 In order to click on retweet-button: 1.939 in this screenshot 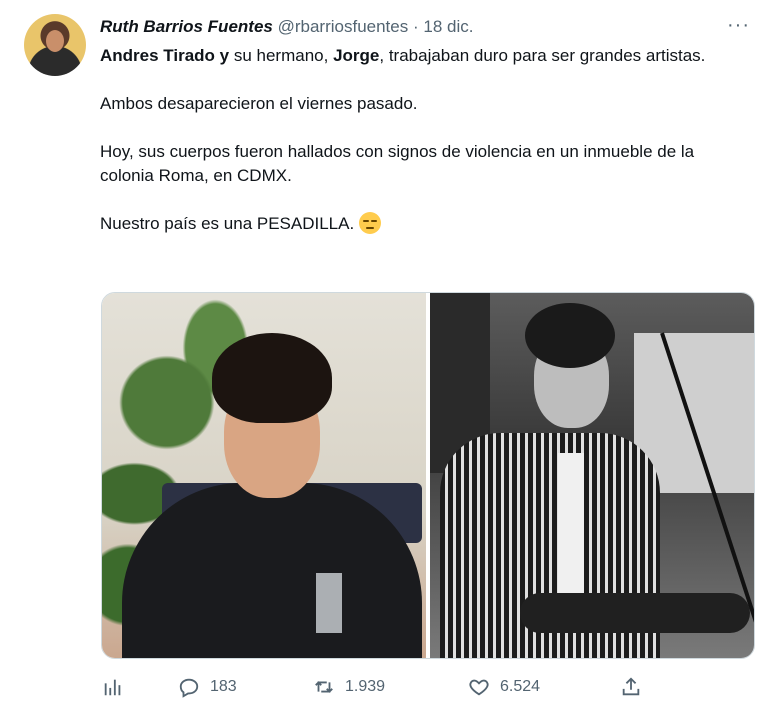, I will do `click(349, 687)`.